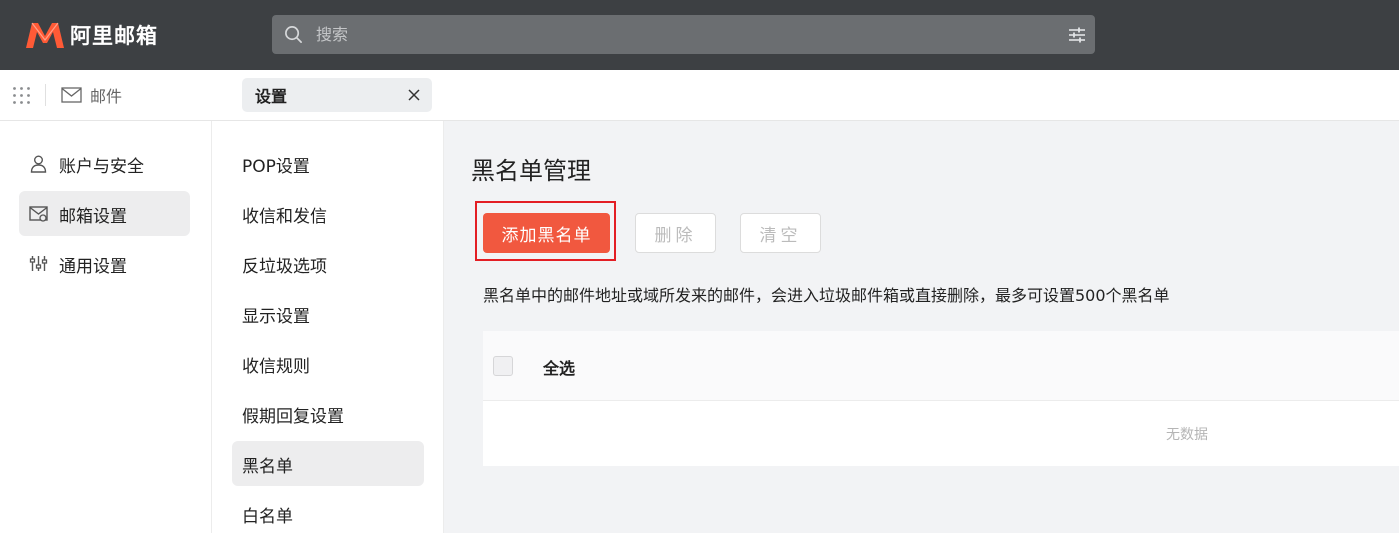  Describe the element at coordinates (93, 217) in the screenshot. I see `sidebar-item-label: 邮箱设置` at that location.